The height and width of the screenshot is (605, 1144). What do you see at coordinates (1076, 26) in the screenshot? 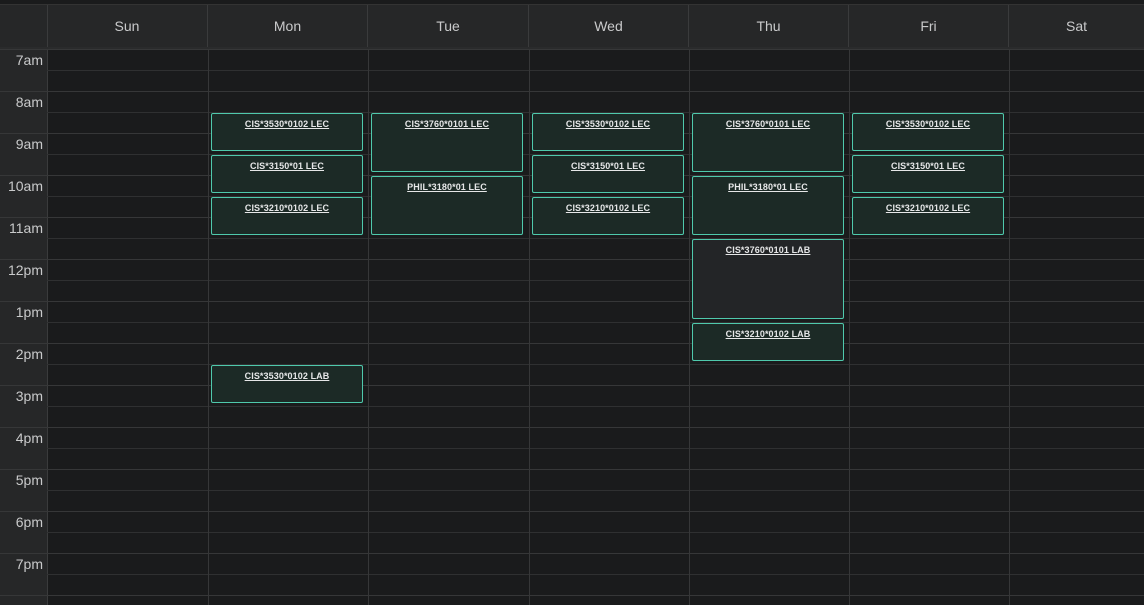
I see `day-header-sat: Sat` at bounding box center [1076, 26].